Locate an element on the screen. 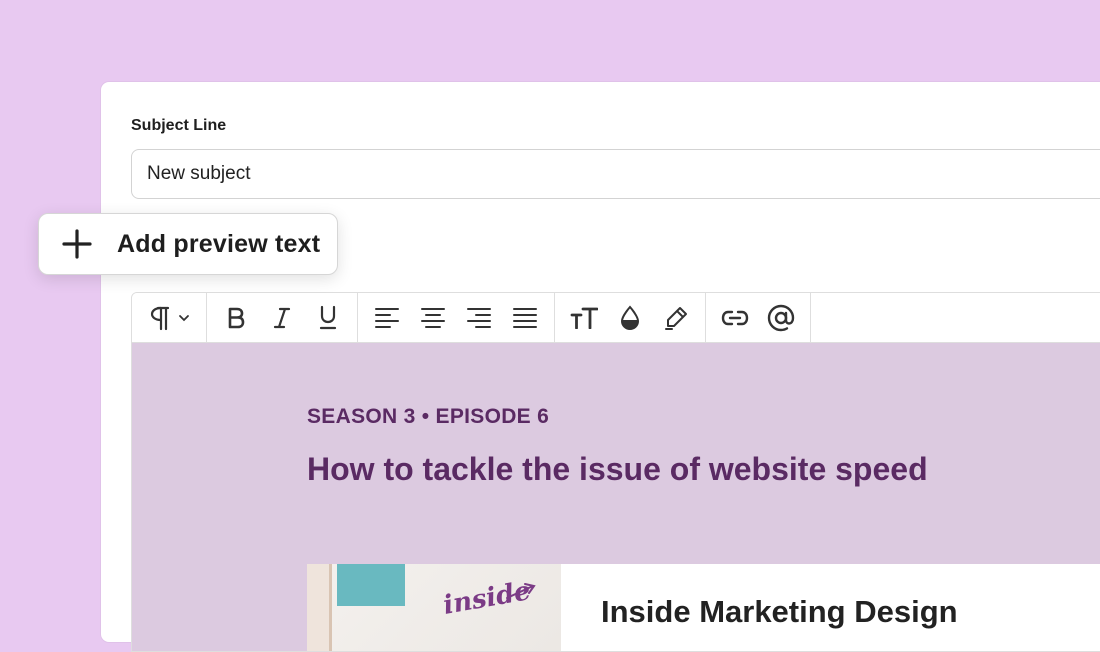 This screenshot has width=1100, height=652. font-size-button is located at coordinates (584, 318).